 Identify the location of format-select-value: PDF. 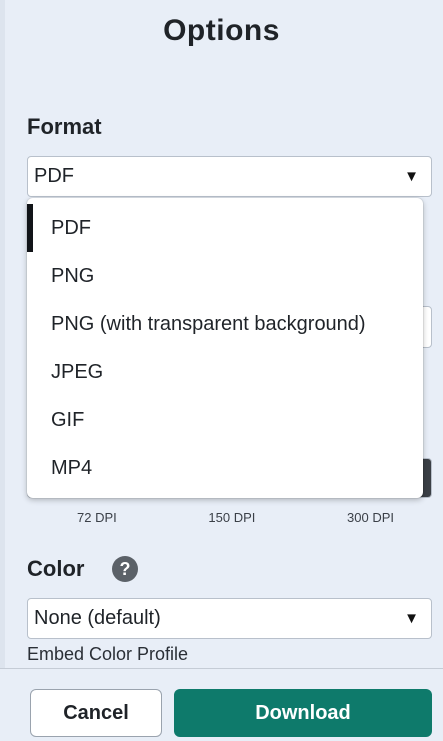
(54, 176).